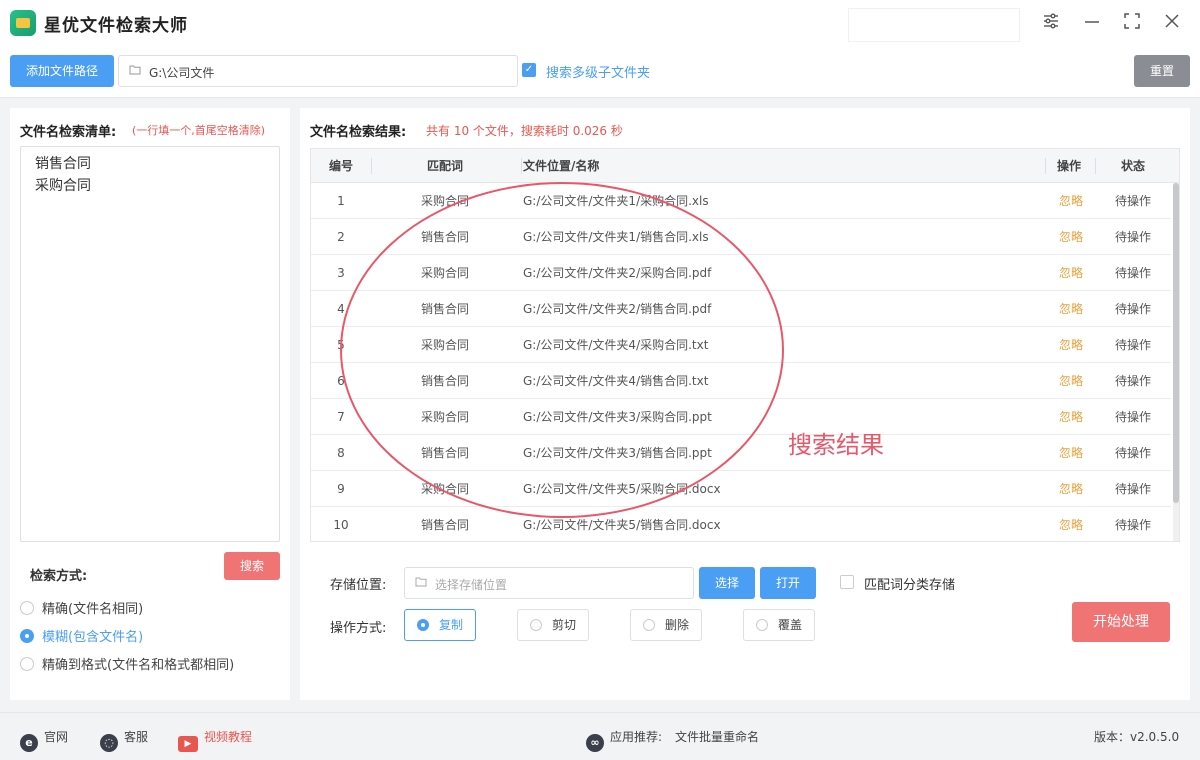 Image resolution: width=1200 pixels, height=760 pixels. Describe the element at coordinates (135, 71) in the screenshot. I see `folder-icon` at that location.